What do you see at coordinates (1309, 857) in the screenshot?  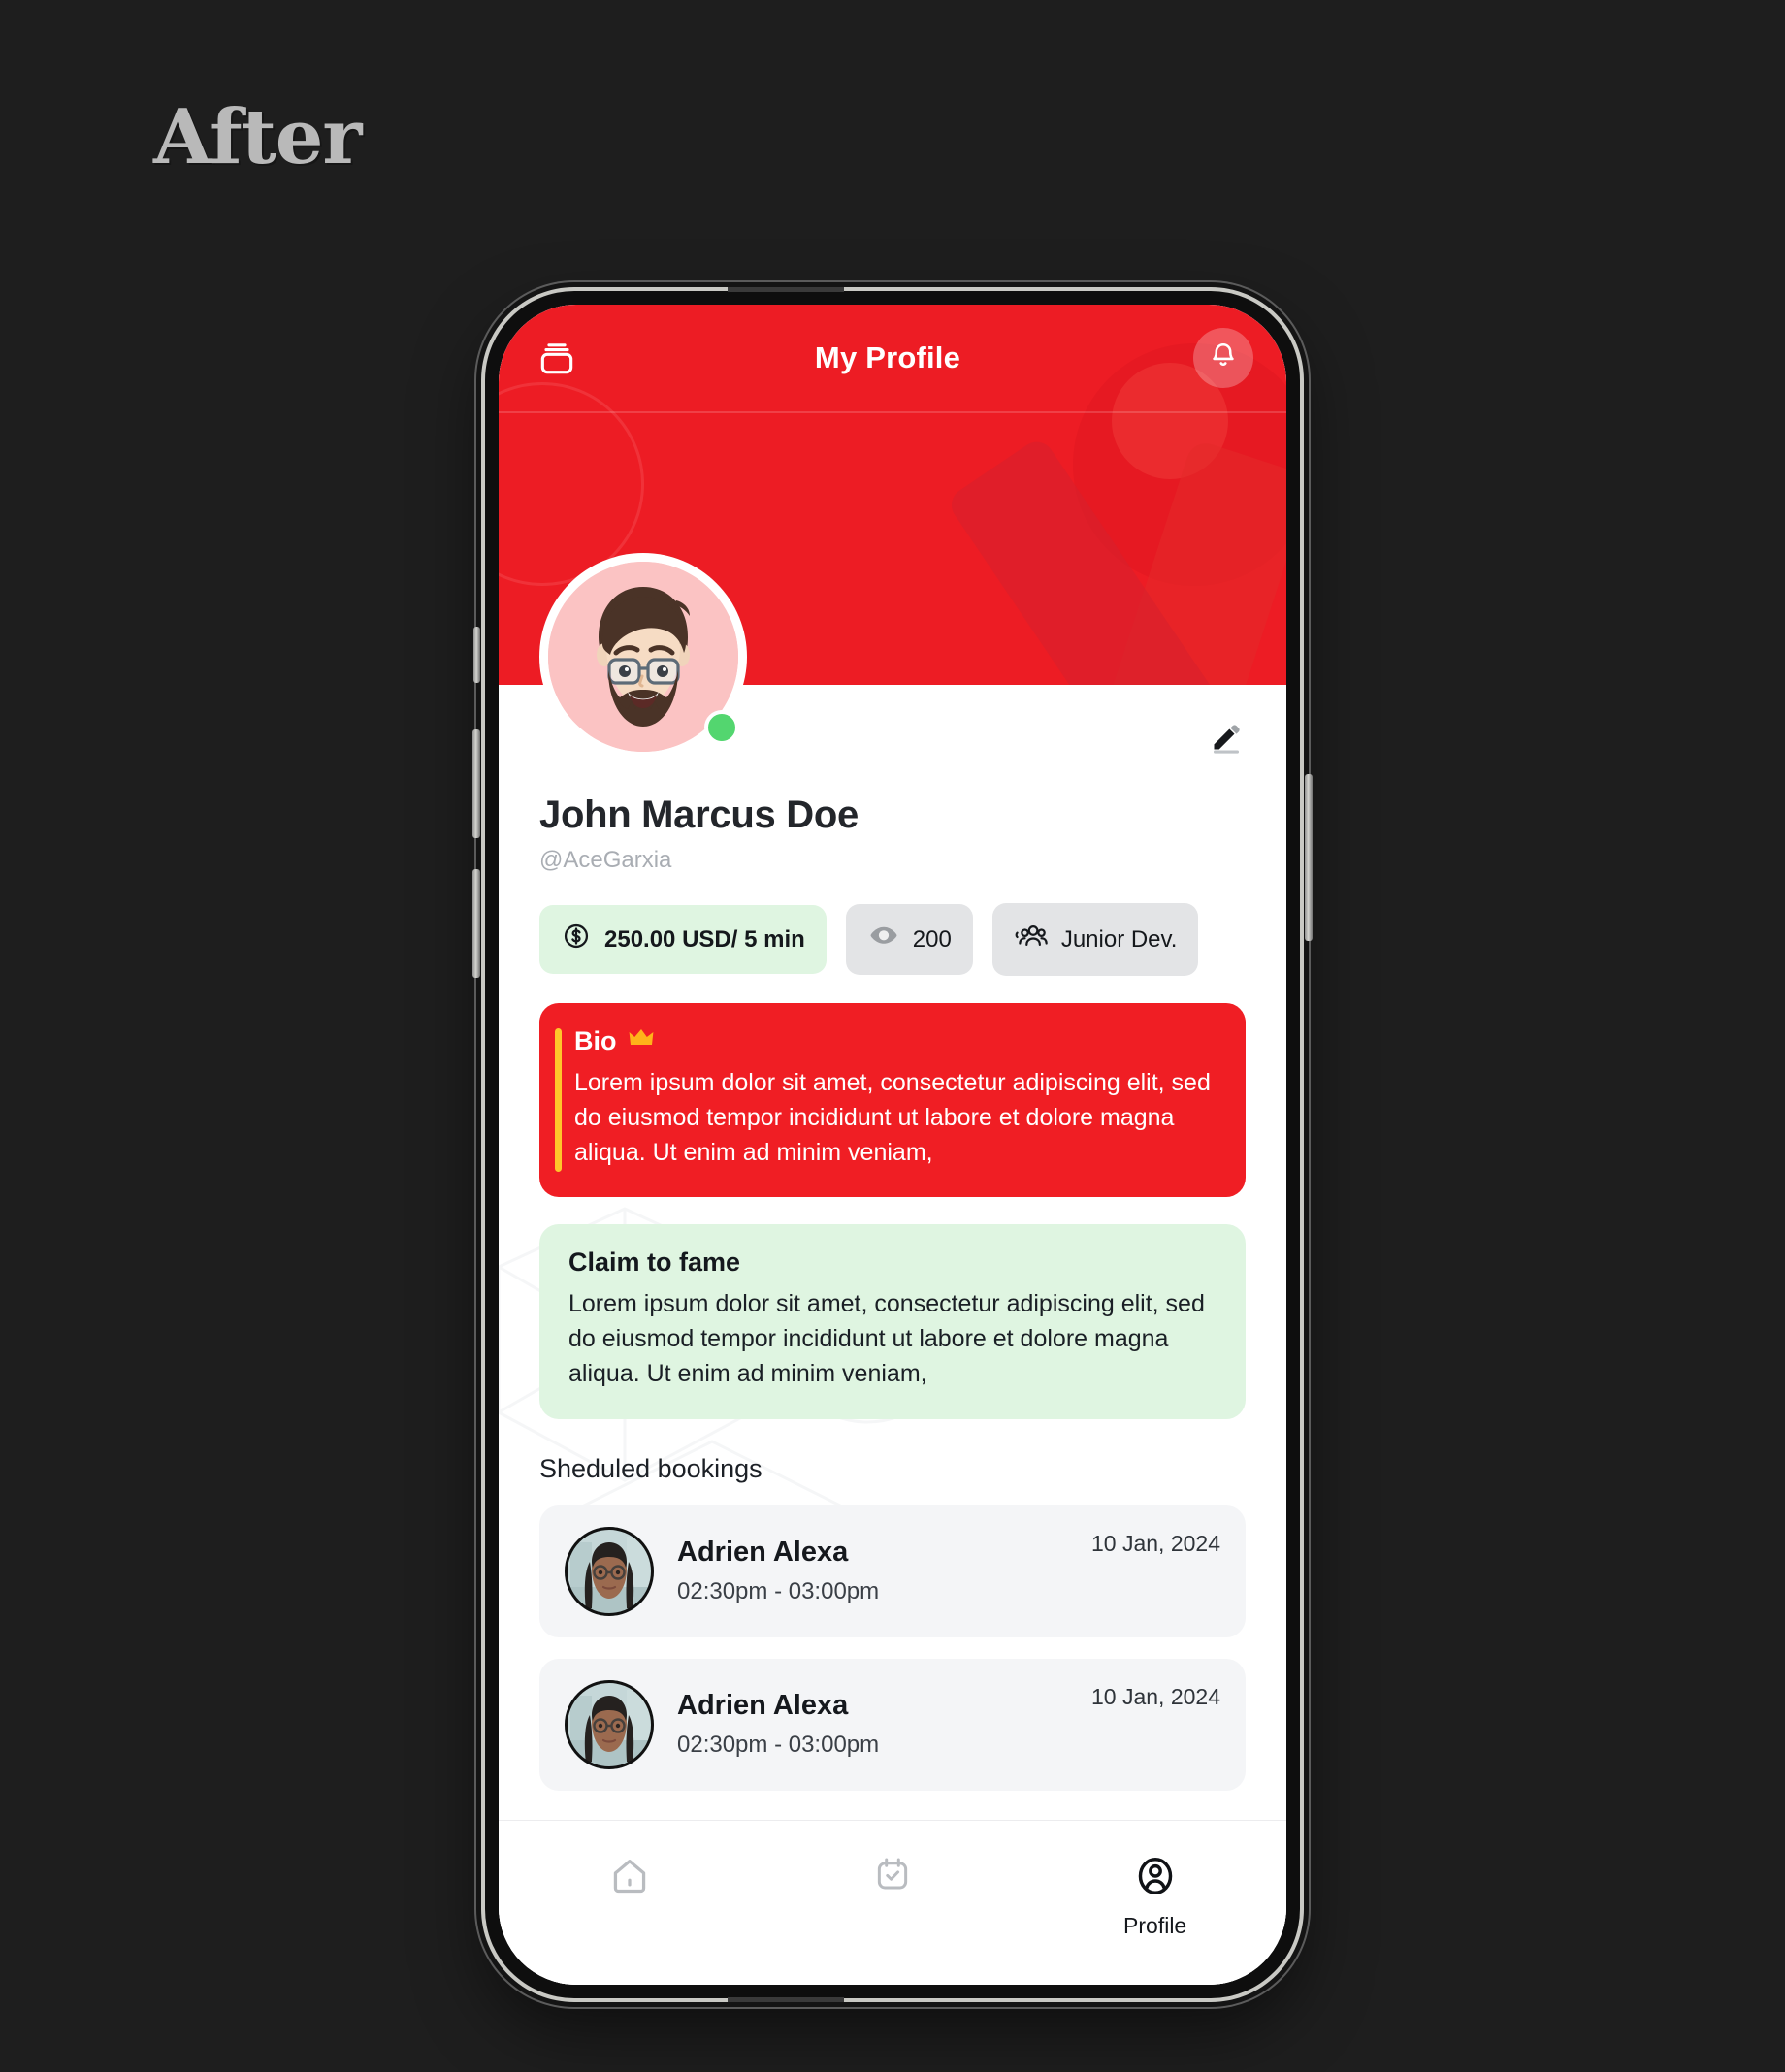 I see `power-button` at bounding box center [1309, 857].